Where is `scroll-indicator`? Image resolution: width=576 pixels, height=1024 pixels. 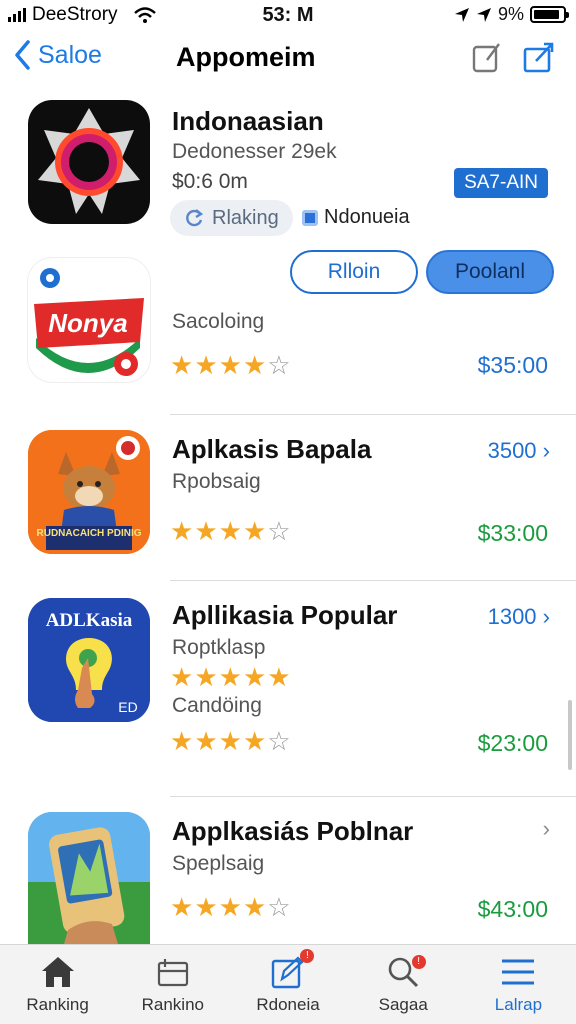
scroll-indicator is located at coordinates (570, 735).